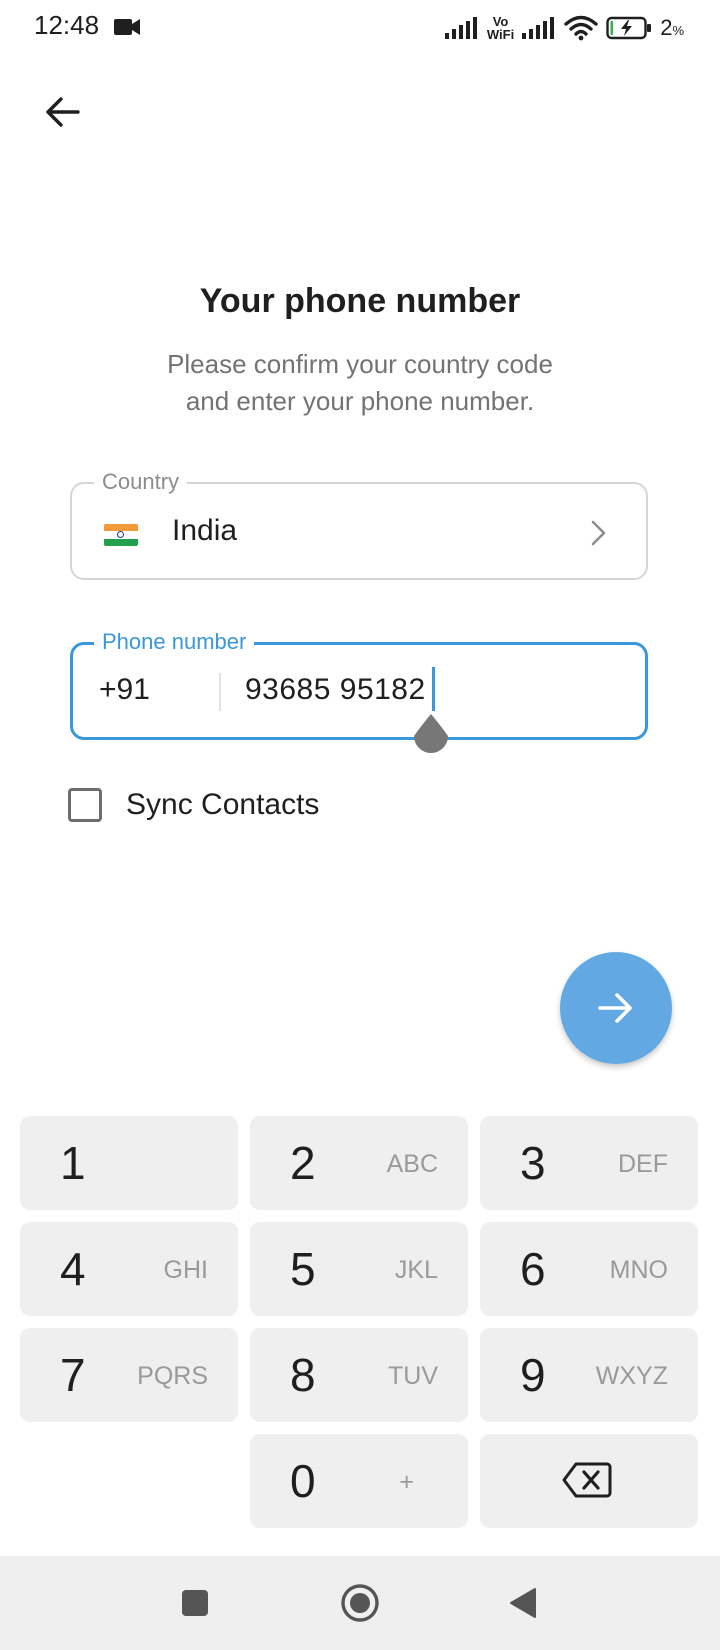  Describe the element at coordinates (359, 1163) in the screenshot. I see `key-2: 2 ABC` at that location.